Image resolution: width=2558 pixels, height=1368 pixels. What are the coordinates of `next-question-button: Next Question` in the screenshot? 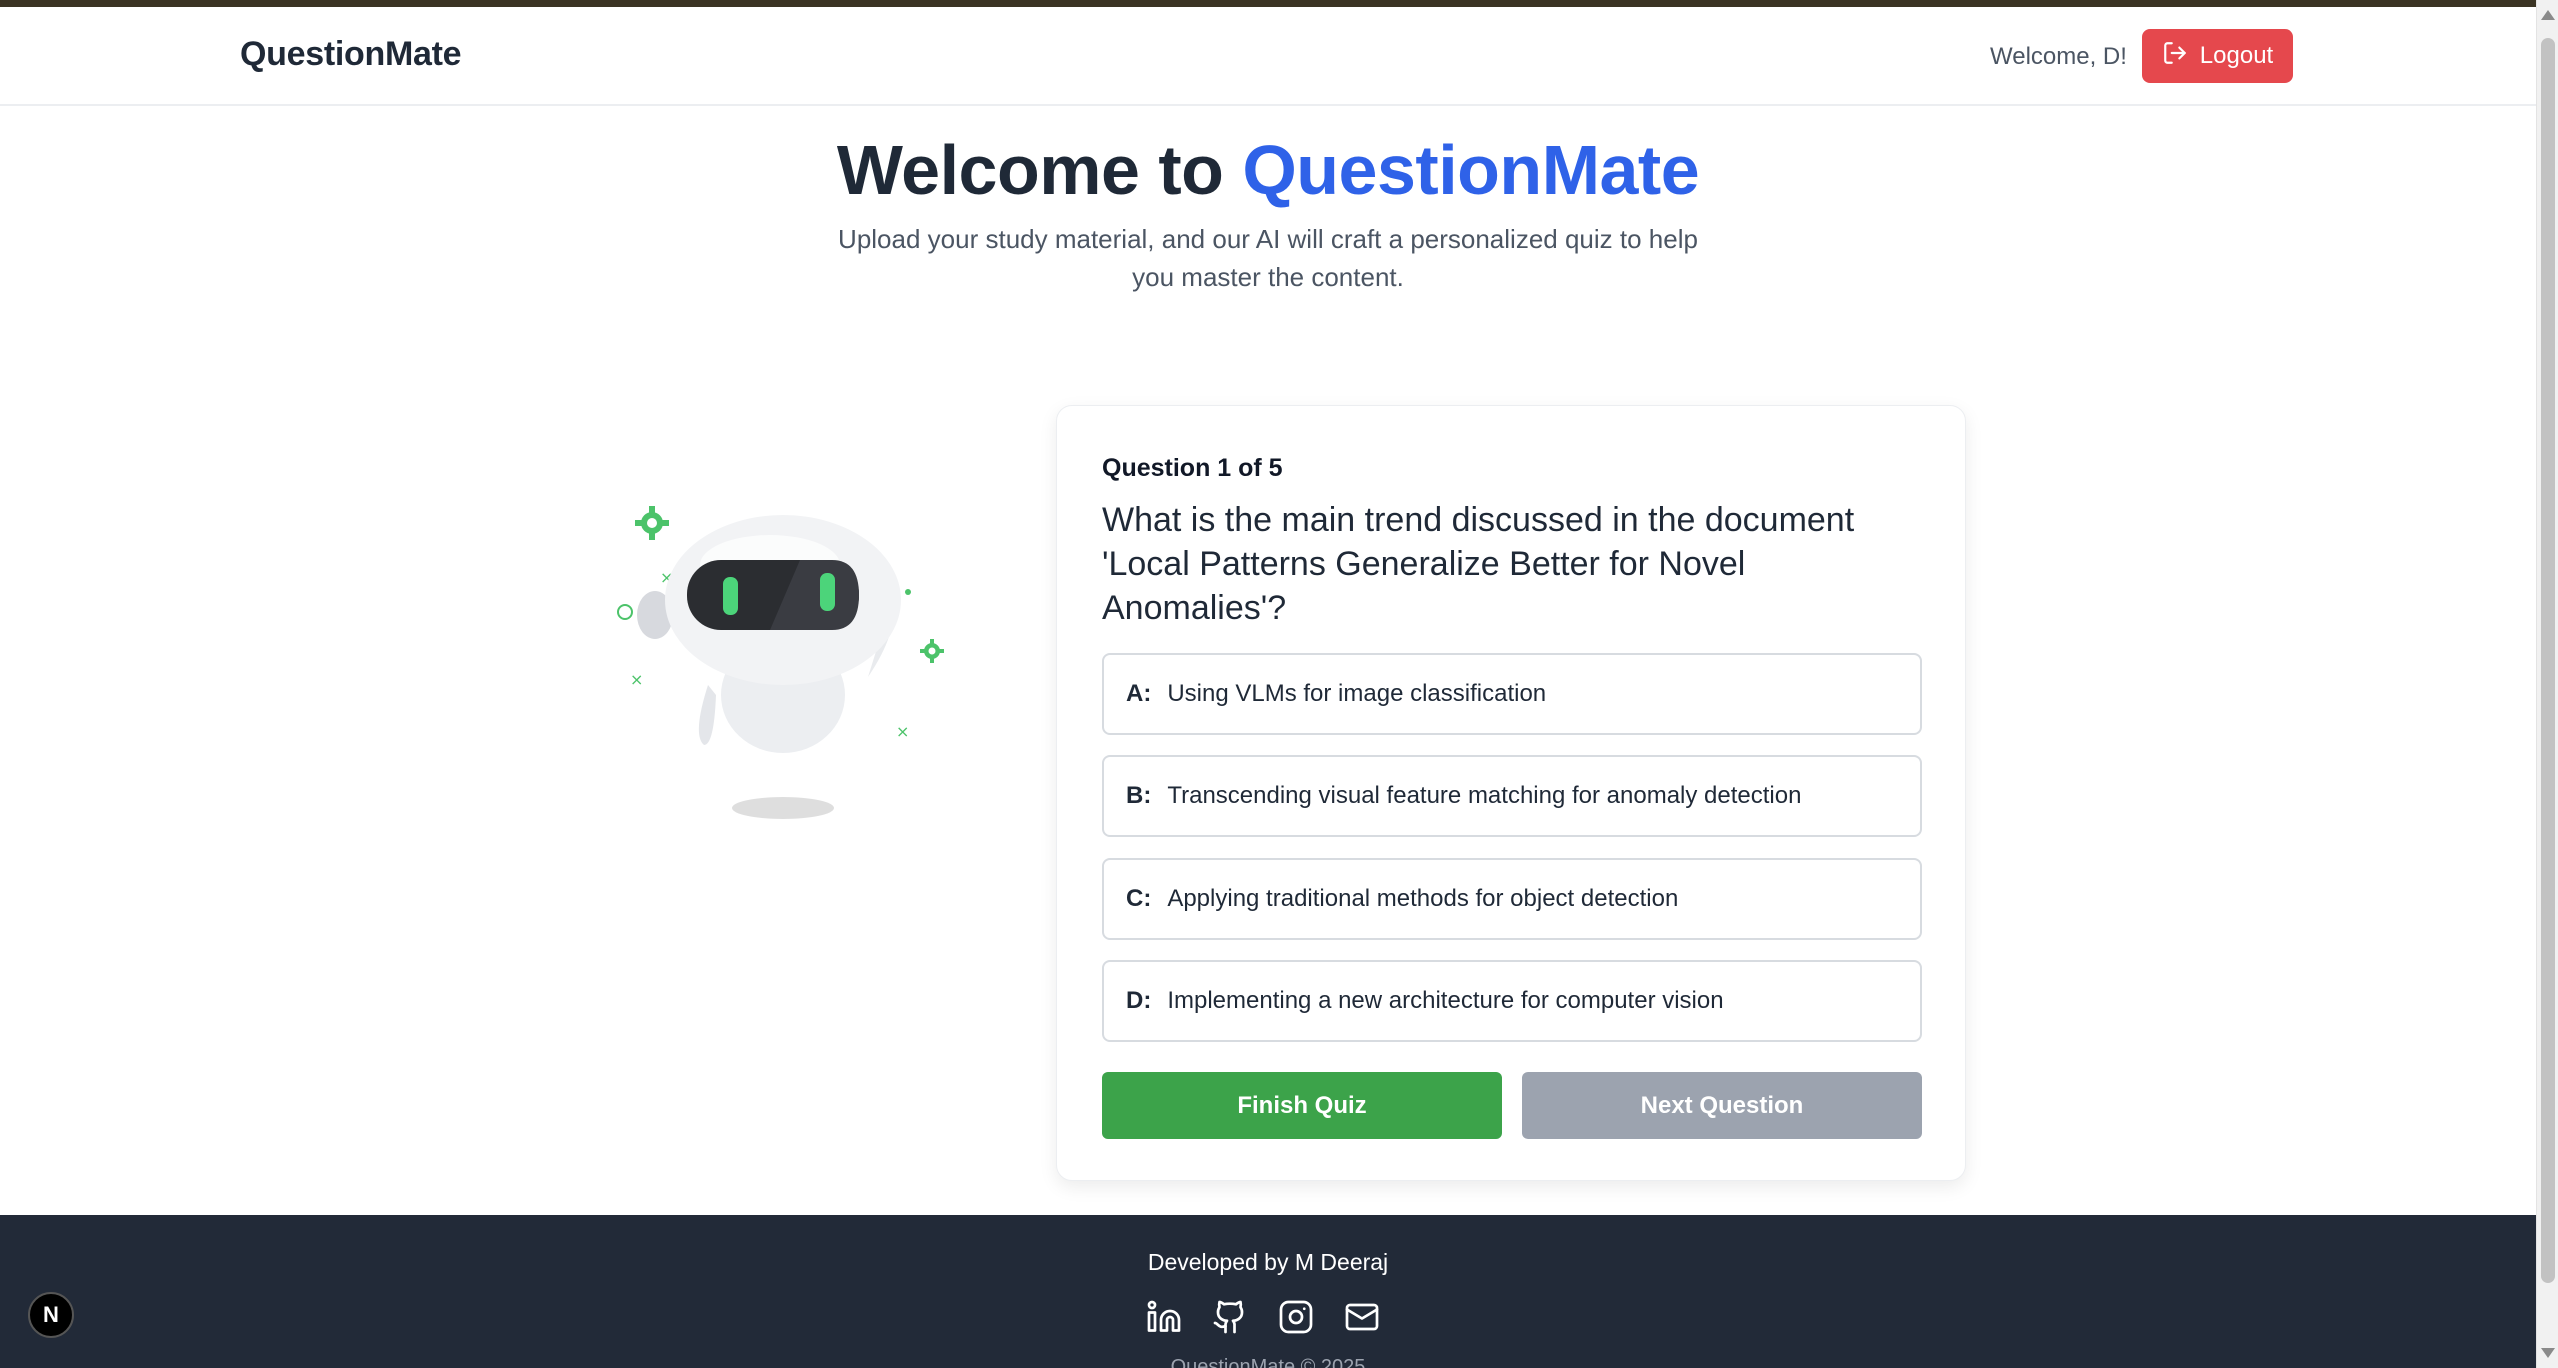 It's located at (1722, 1105).